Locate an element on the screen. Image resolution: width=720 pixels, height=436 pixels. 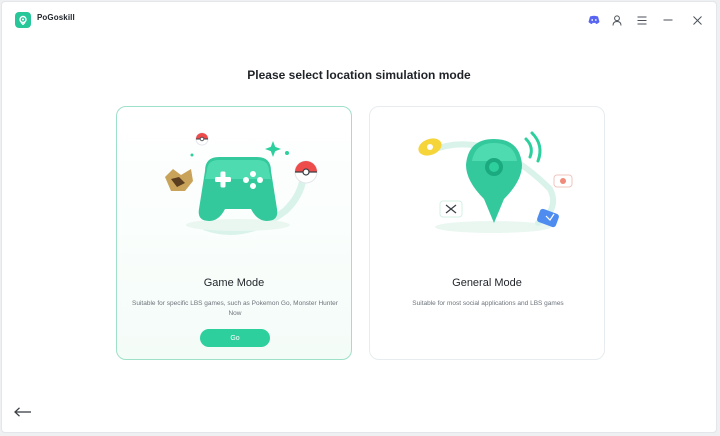
user-icon is located at coordinates (617, 20).